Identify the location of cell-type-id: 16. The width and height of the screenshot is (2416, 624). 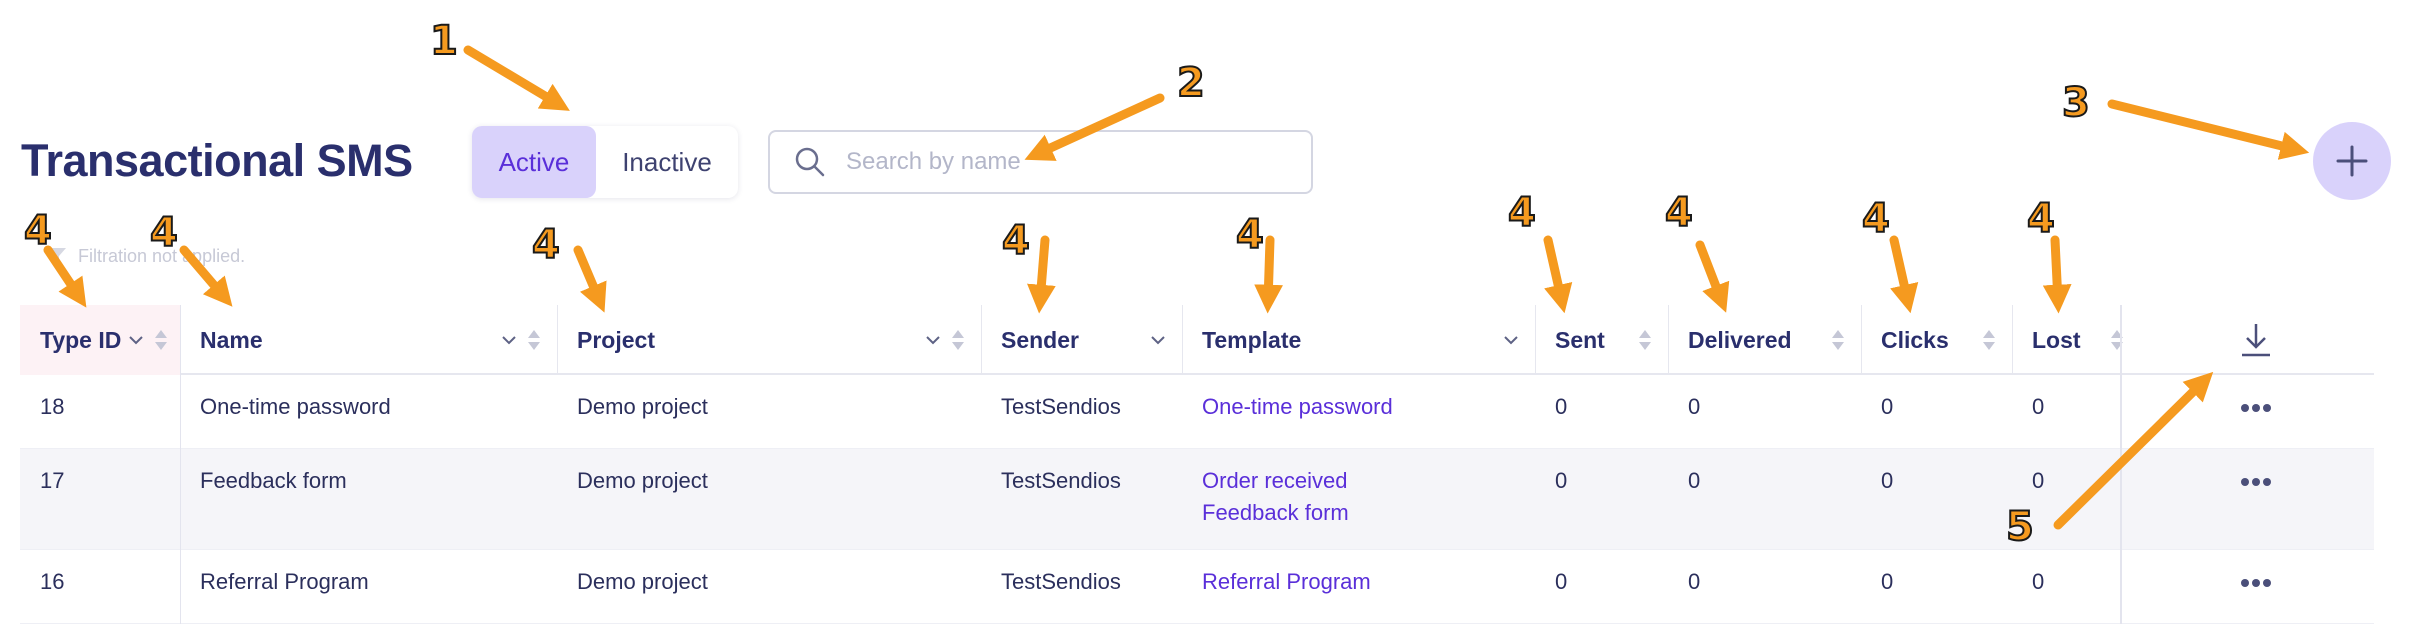
(52, 581).